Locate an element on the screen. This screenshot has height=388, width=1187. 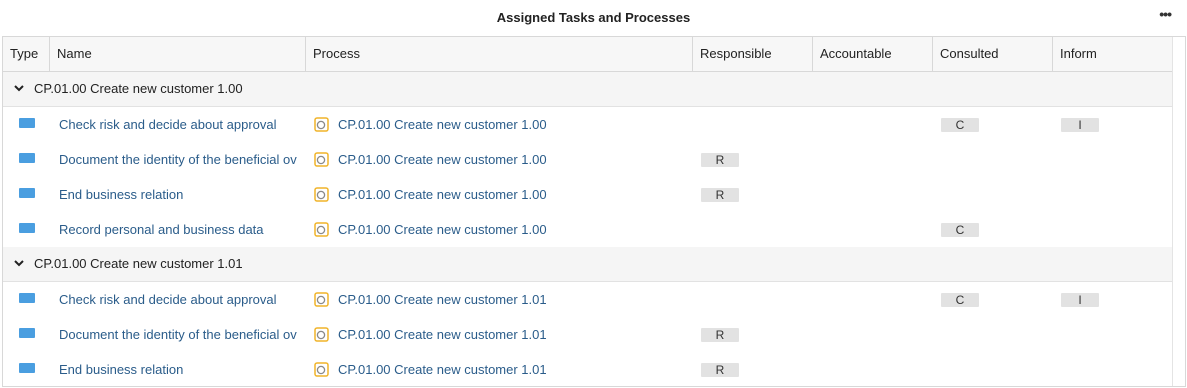
column-header-responsible: Responsible is located at coordinates (753, 54).